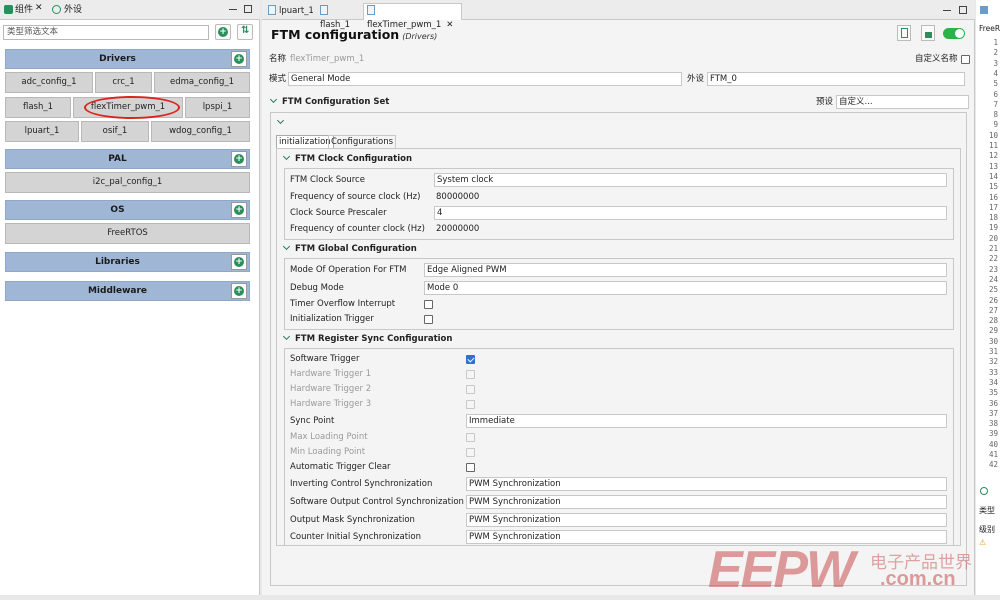 This screenshot has height=600, width=1000. I want to click on inverting-sync-select: PWM Synchronization, so click(706, 484).